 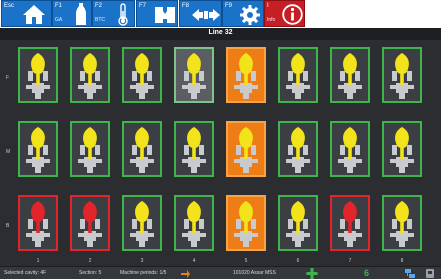 What do you see at coordinates (8, 226) in the screenshot?
I see `row-label-b: B` at bounding box center [8, 226].